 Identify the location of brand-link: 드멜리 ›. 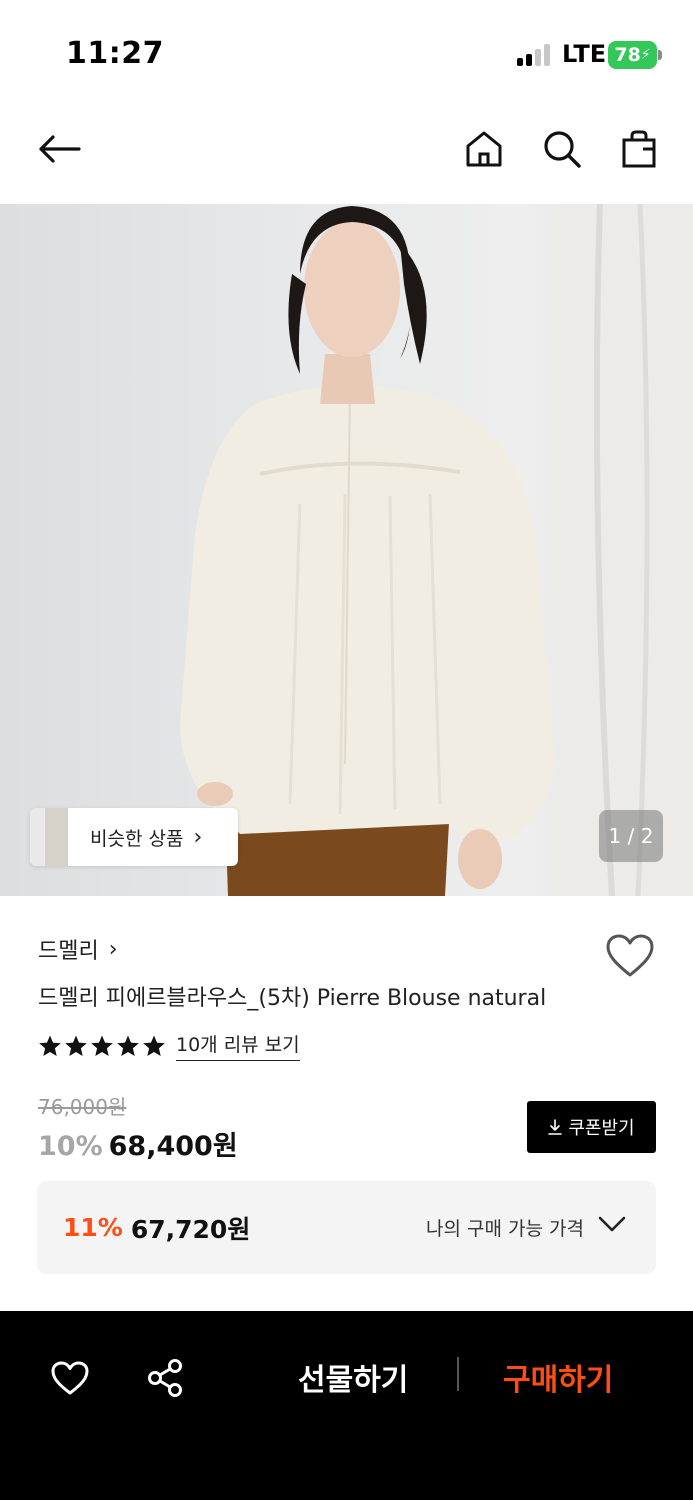
(78, 949).